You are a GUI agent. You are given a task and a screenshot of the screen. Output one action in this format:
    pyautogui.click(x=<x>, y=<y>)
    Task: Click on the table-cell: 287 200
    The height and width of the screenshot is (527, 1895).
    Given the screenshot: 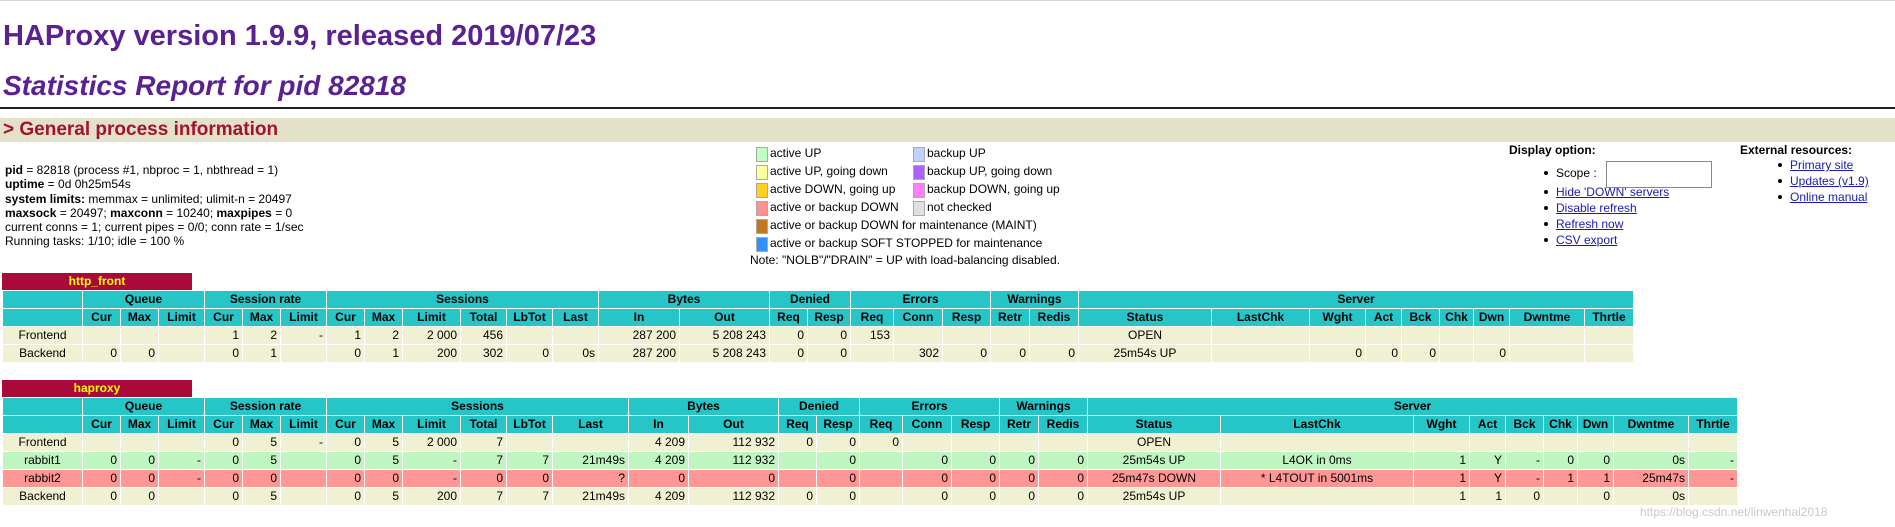 What is the action you would take?
    pyautogui.click(x=639, y=335)
    